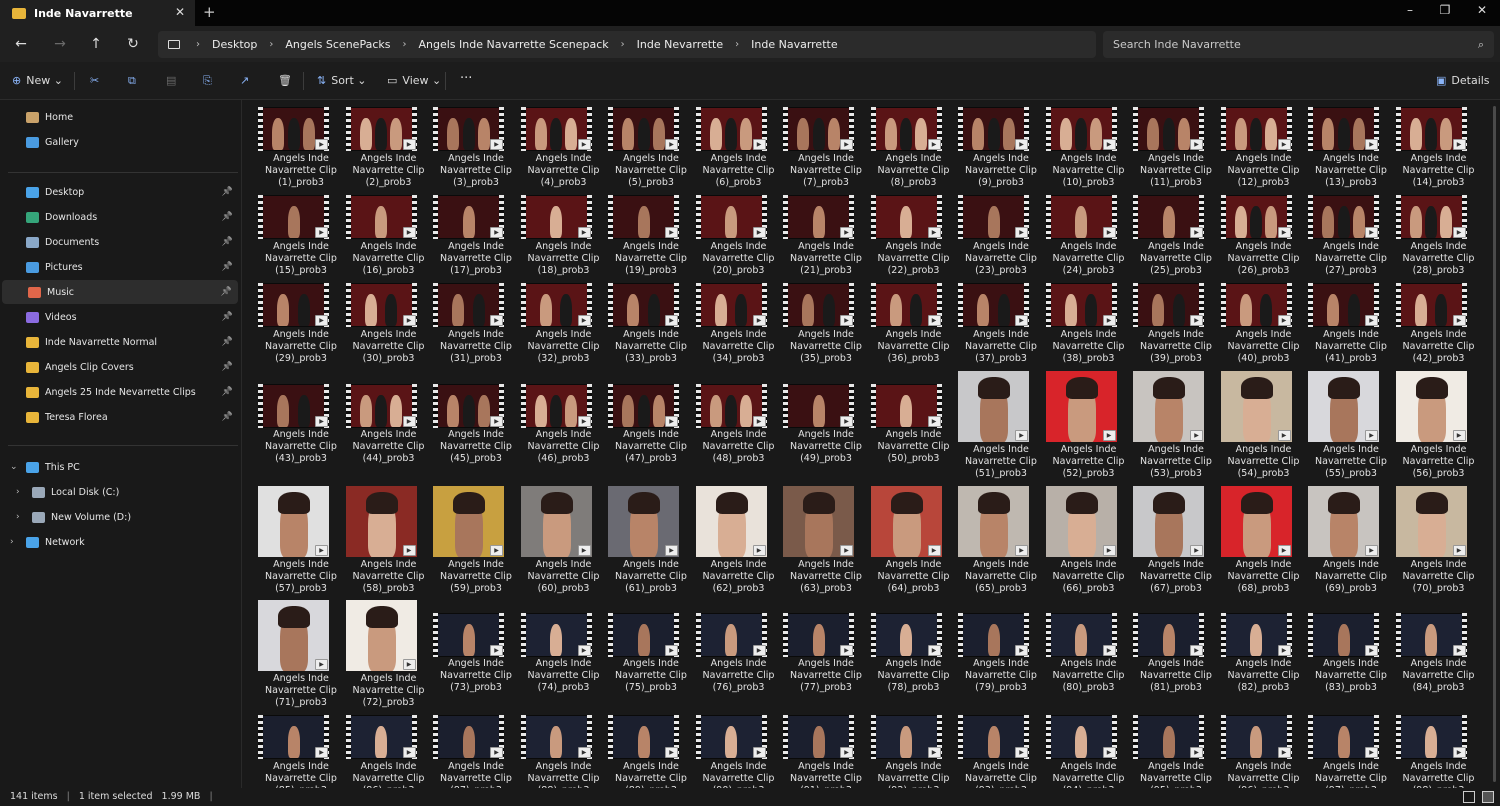 This screenshot has width=1500, height=806. I want to click on file-item: ▶ Angels Inde Navarrette Clip (28)_prob3, so click(1438, 240).